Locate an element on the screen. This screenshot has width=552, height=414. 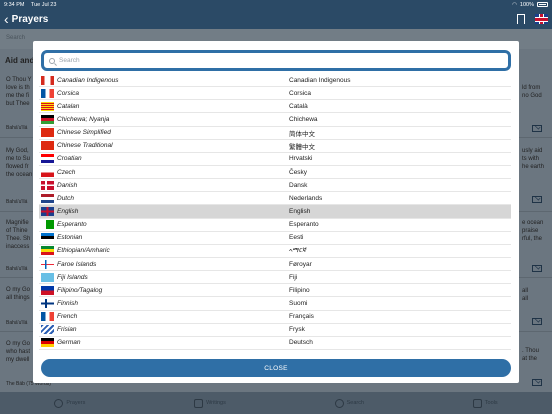
language-row: English English is located at coordinates (275, 212).